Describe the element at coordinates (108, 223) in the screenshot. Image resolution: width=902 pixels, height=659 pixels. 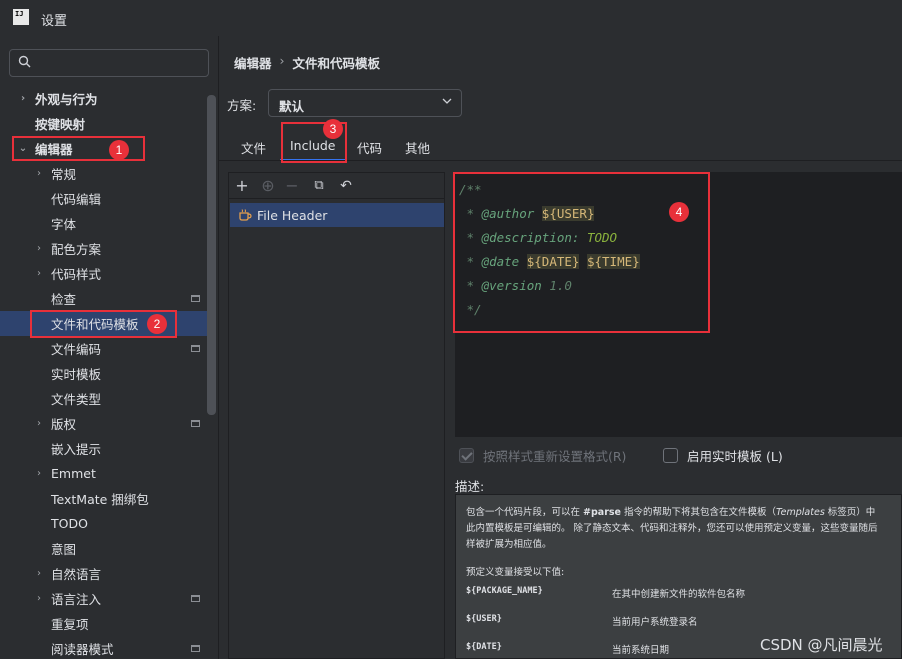
I see `tree-item-font: 字体` at that location.